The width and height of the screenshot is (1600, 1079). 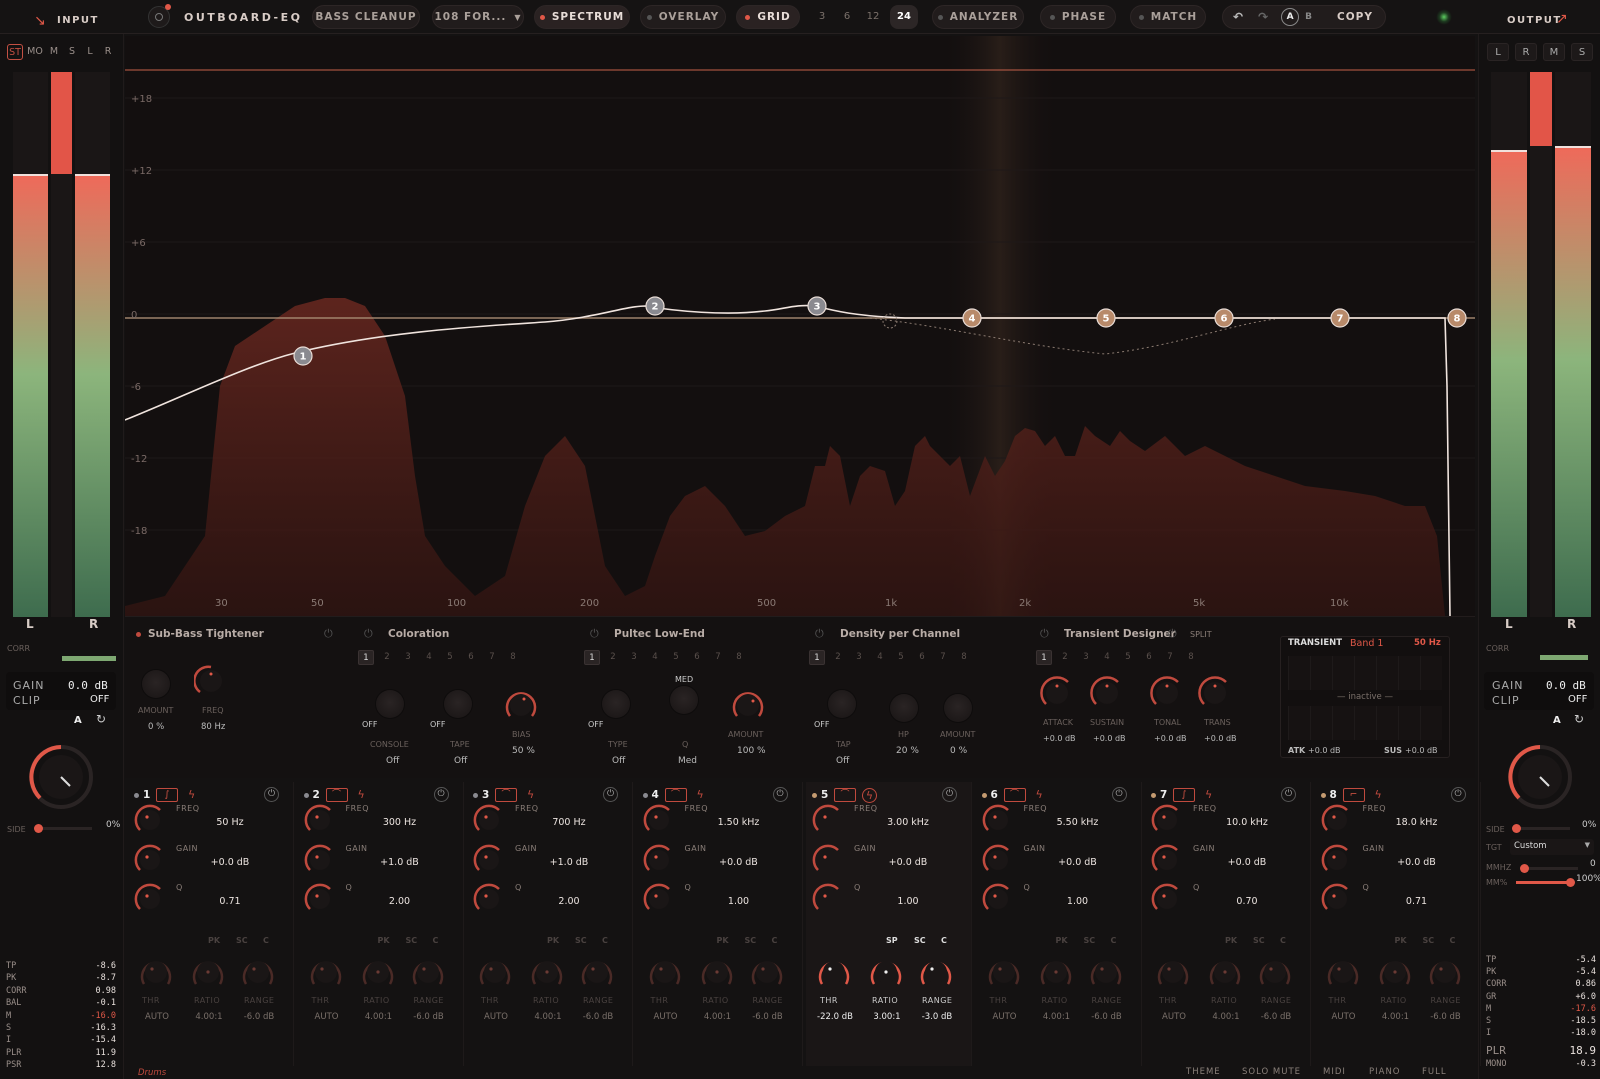 What do you see at coordinates (943, 657) in the screenshot?
I see `density-band-7-button: 7` at bounding box center [943, 657].